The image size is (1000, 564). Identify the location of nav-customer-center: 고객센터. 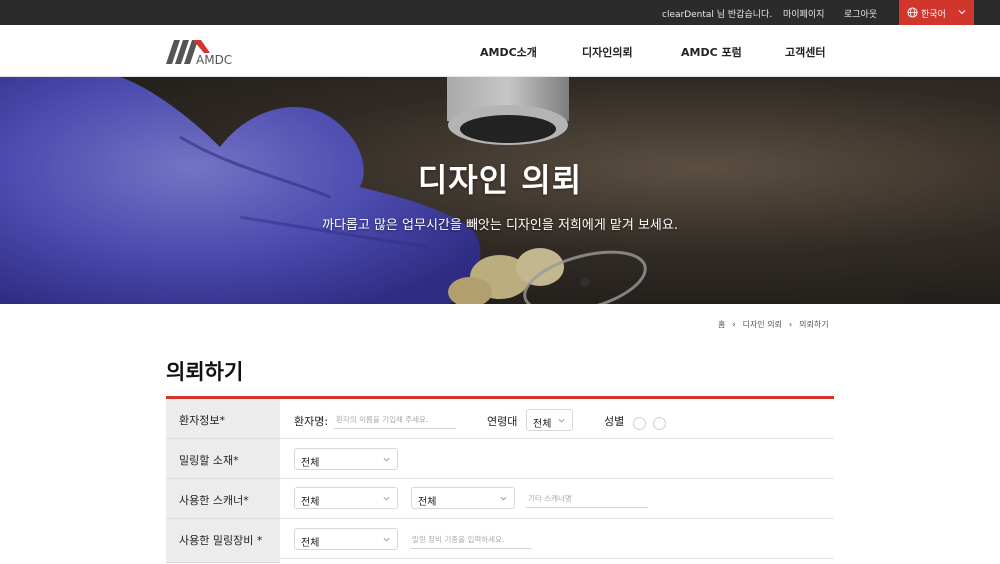
(805, 52).